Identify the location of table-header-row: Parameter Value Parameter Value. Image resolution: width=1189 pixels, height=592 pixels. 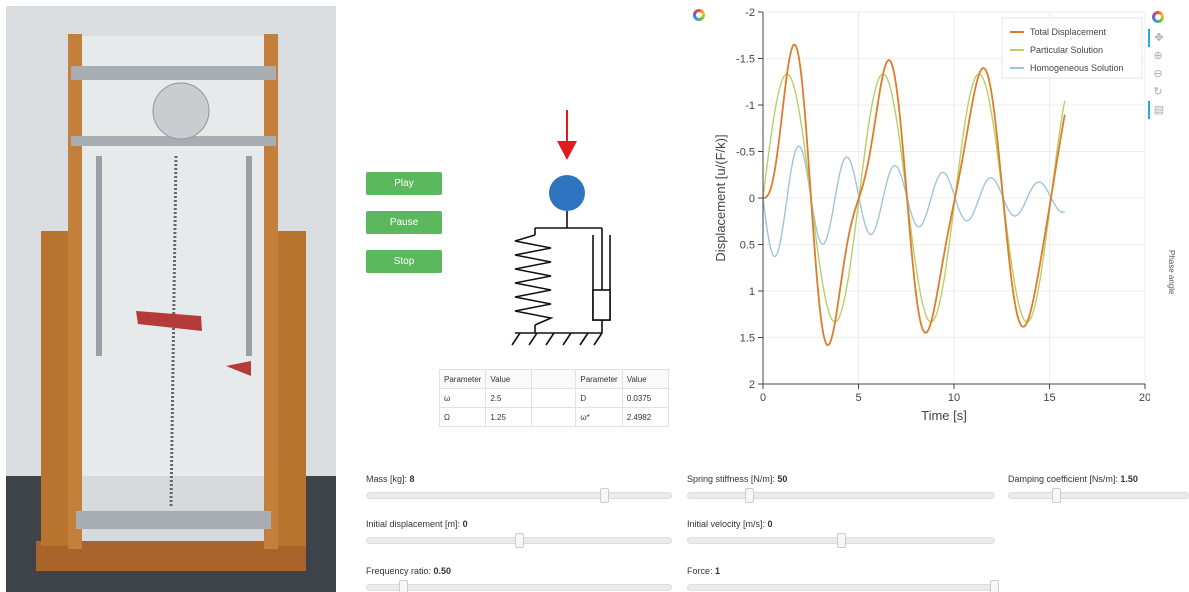
(553, 379).